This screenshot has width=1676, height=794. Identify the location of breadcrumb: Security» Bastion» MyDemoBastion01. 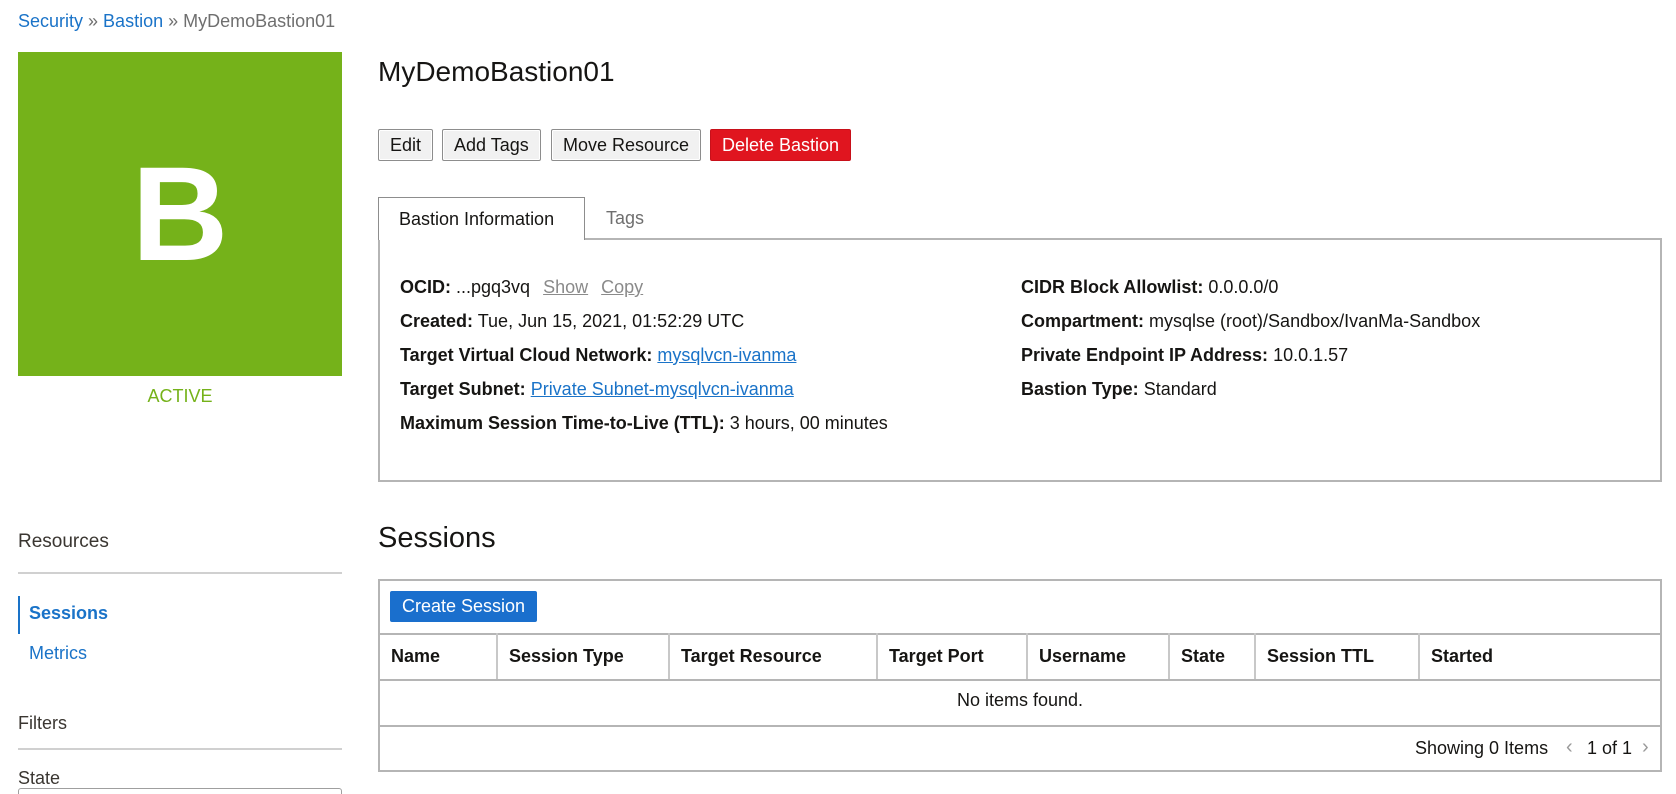
(176, 21).